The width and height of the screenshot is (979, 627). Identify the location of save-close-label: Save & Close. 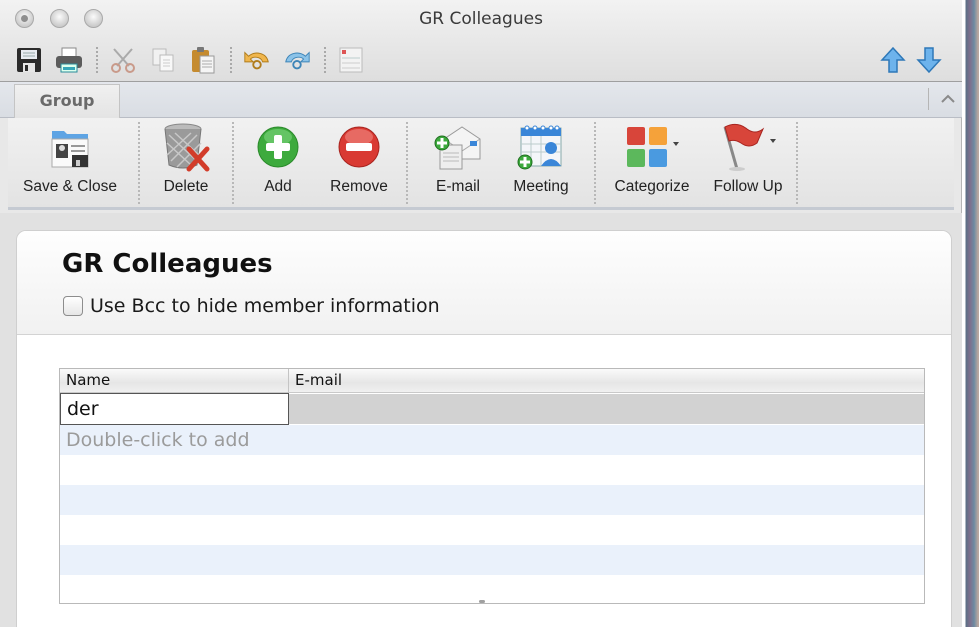
(70, 186).